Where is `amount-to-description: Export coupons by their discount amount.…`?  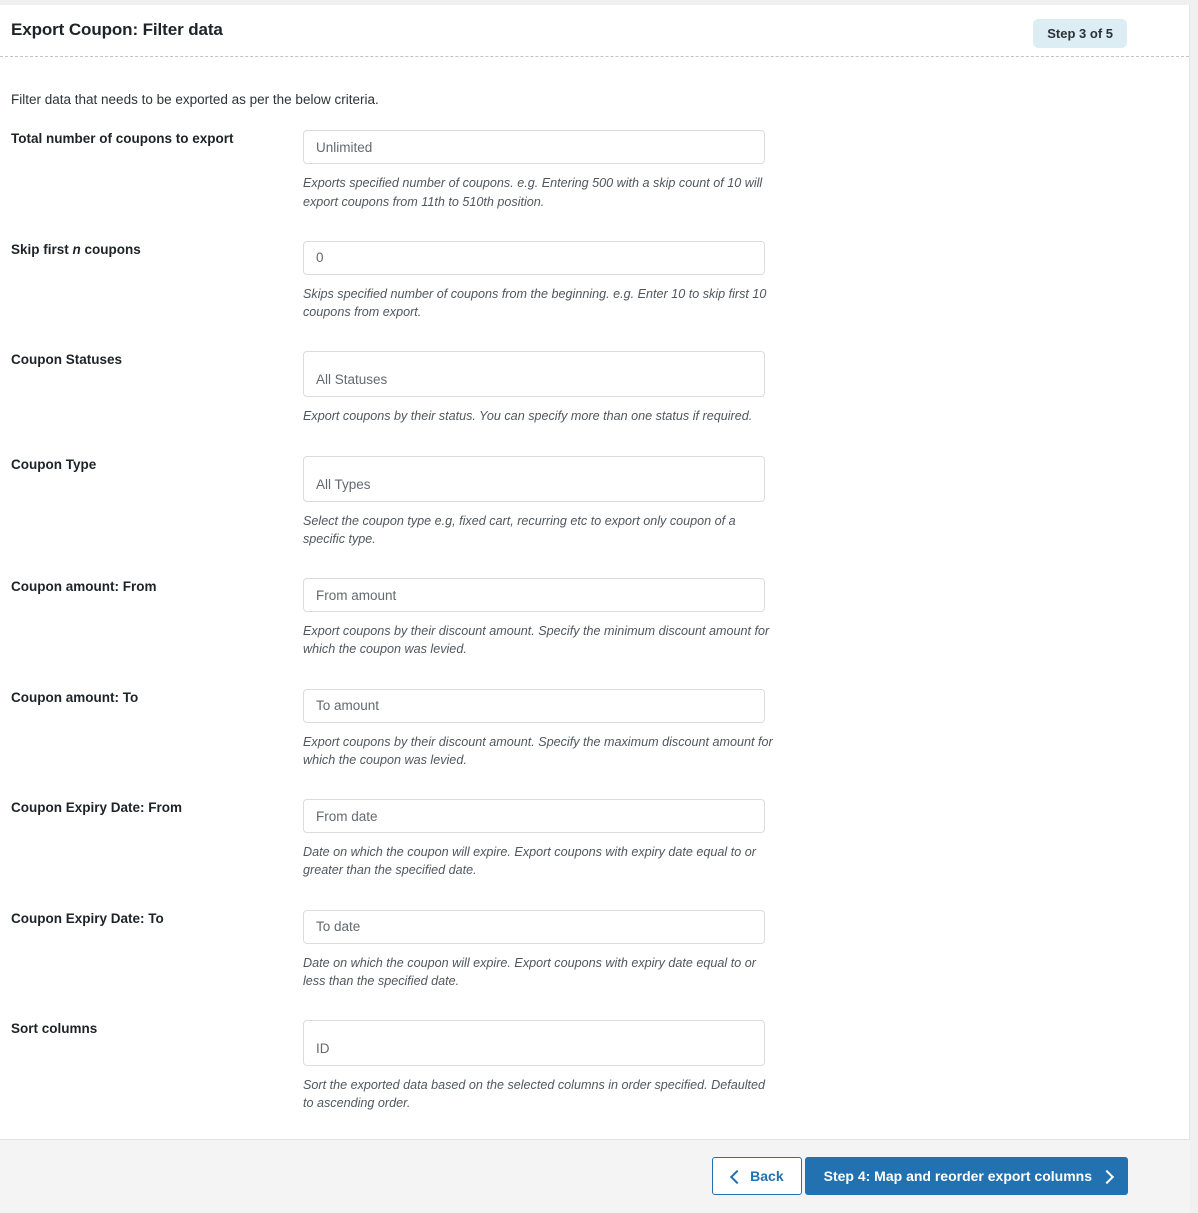
amount-to-description: Export coupons by their discount amount.… is located at coordinates (538, 750).